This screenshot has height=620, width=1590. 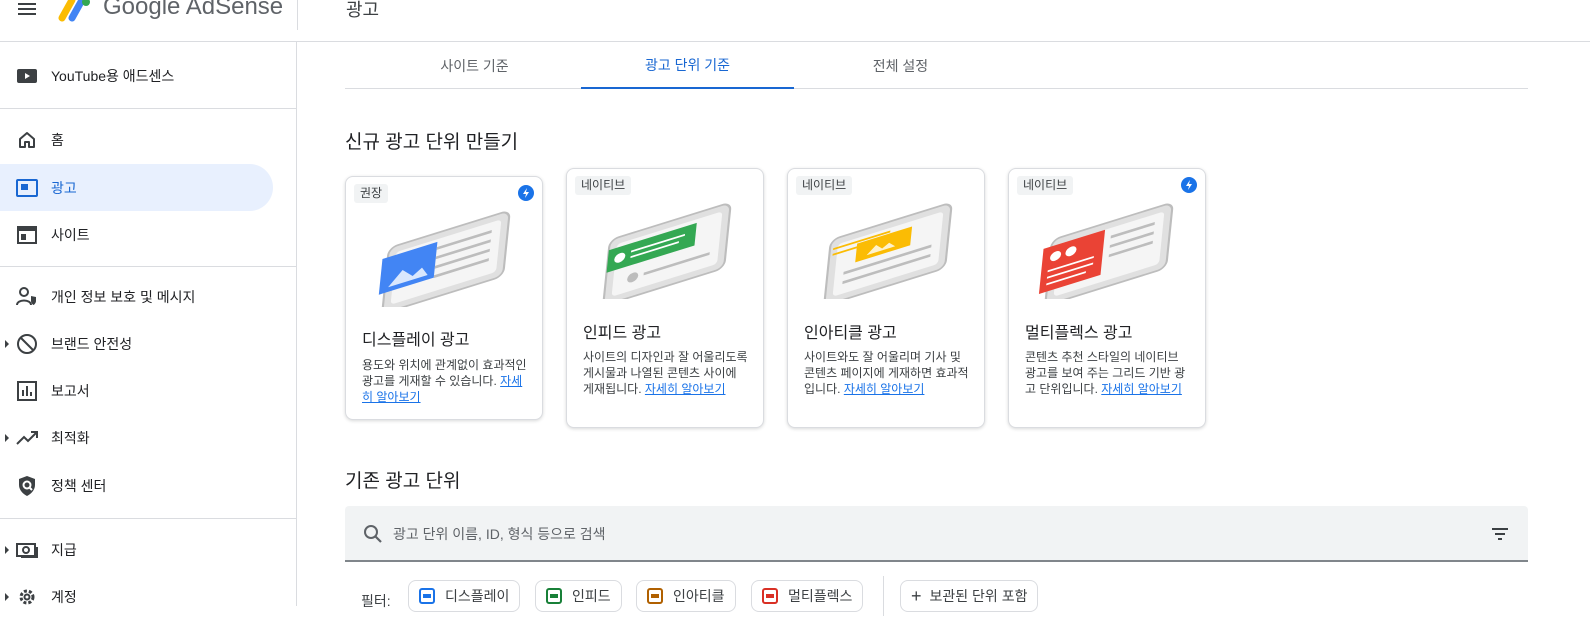 What do you see at coordinates (795, 21) in the screenshot?
I see `top-app-bar: Google AdSense 광고` at bounding box center [795, 21].